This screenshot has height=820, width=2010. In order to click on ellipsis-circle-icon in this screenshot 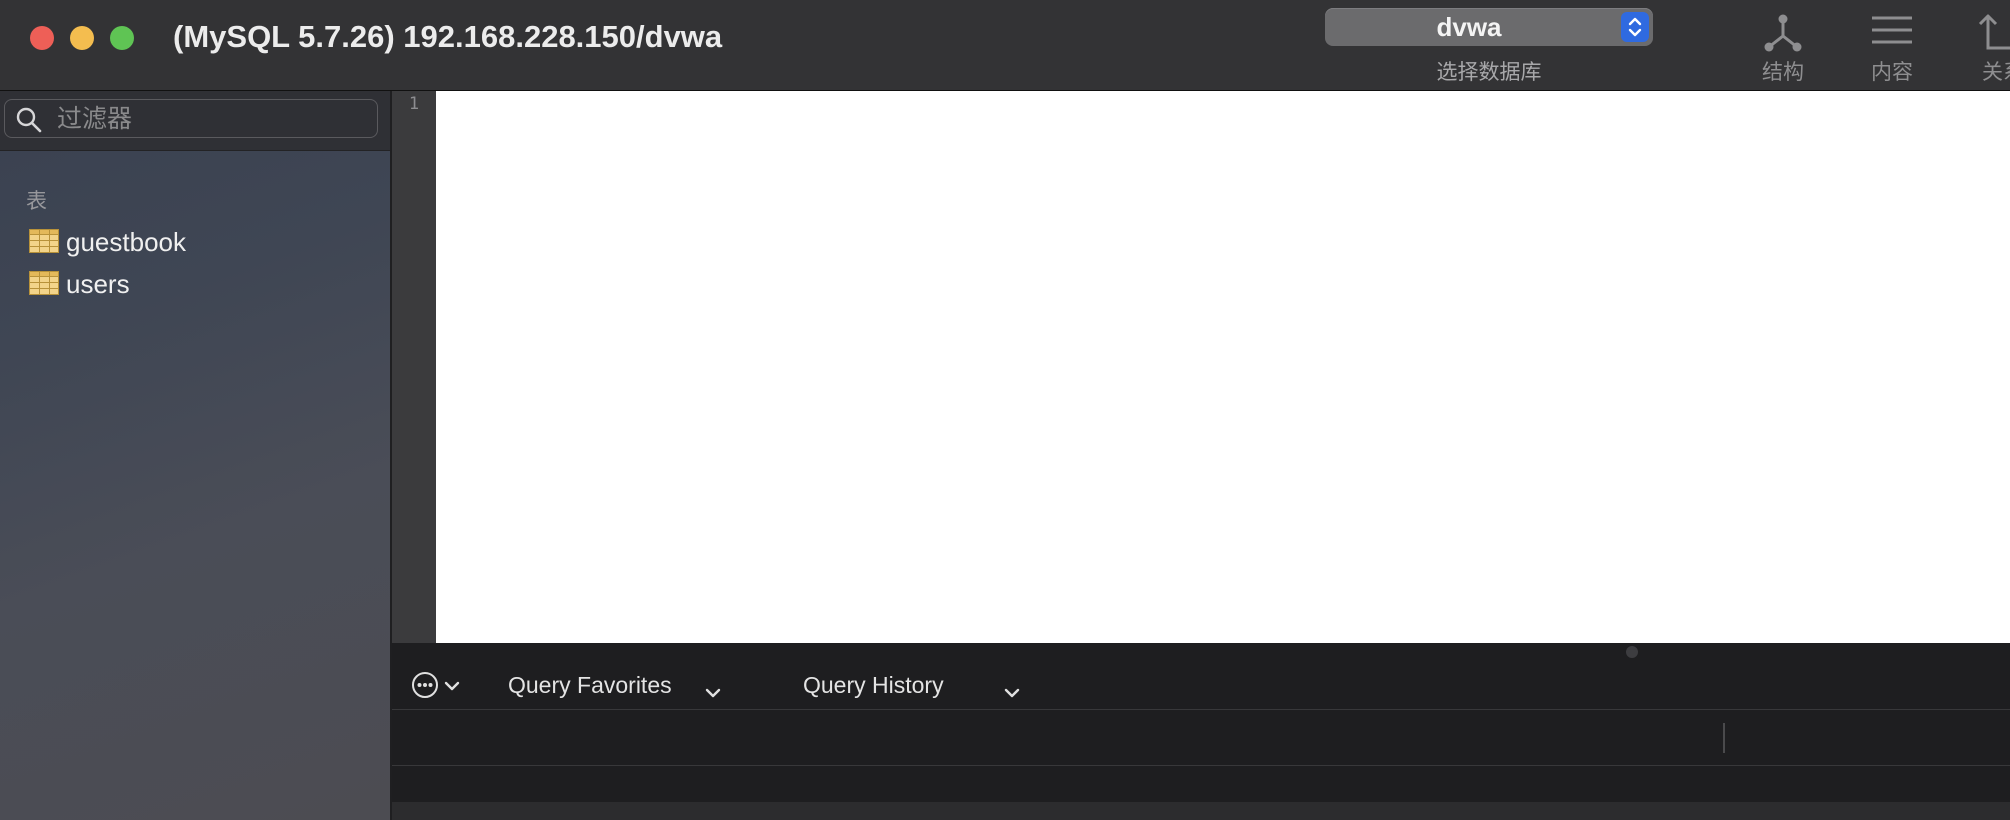, I will do `click(425, 687)`.